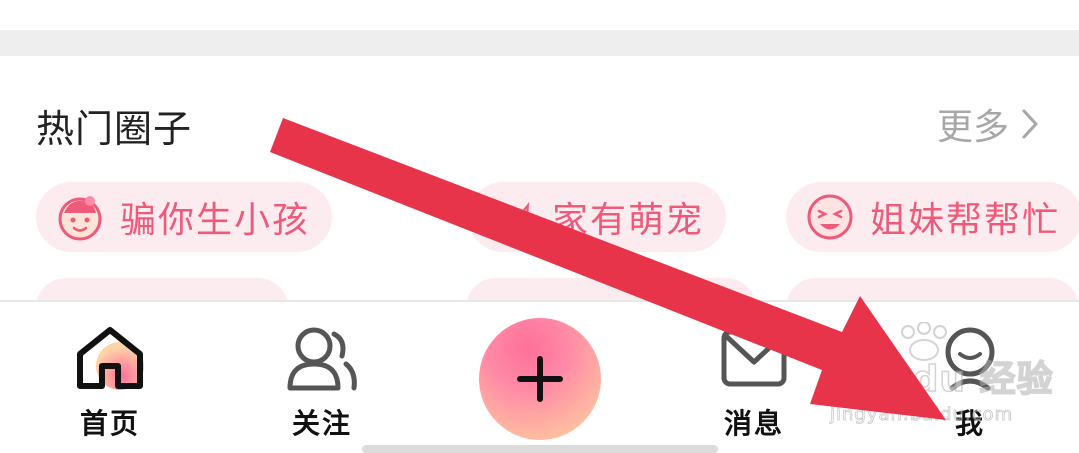 This screenshot has width=1079, height=453. Describe the element at coordinates (215, 220) in the screenshot. I see `circle-label: 骗你生小孩` at that location.